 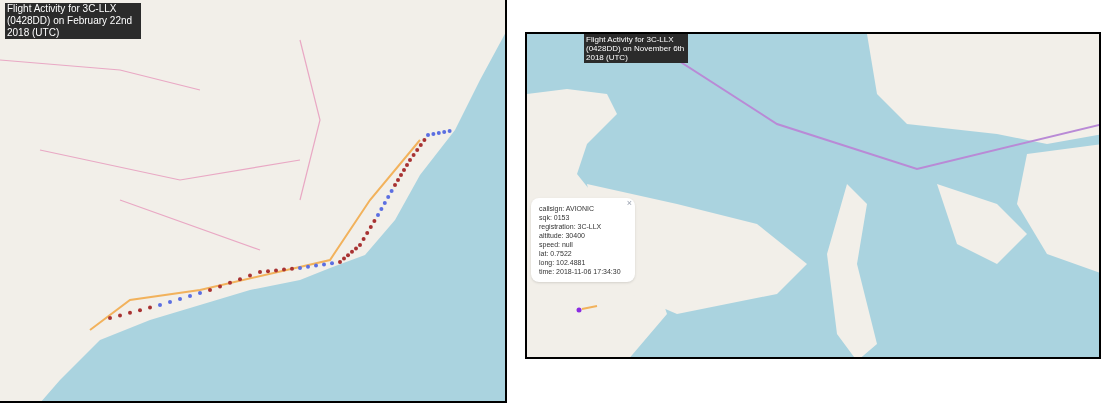 What do you see at coordinates (636, 48) in the screenshot?
I see `map-title: Flight Activity for 3C-LLX (0428DD) on November 6th 2018 (UTC)` at bounding box center [636, 48].